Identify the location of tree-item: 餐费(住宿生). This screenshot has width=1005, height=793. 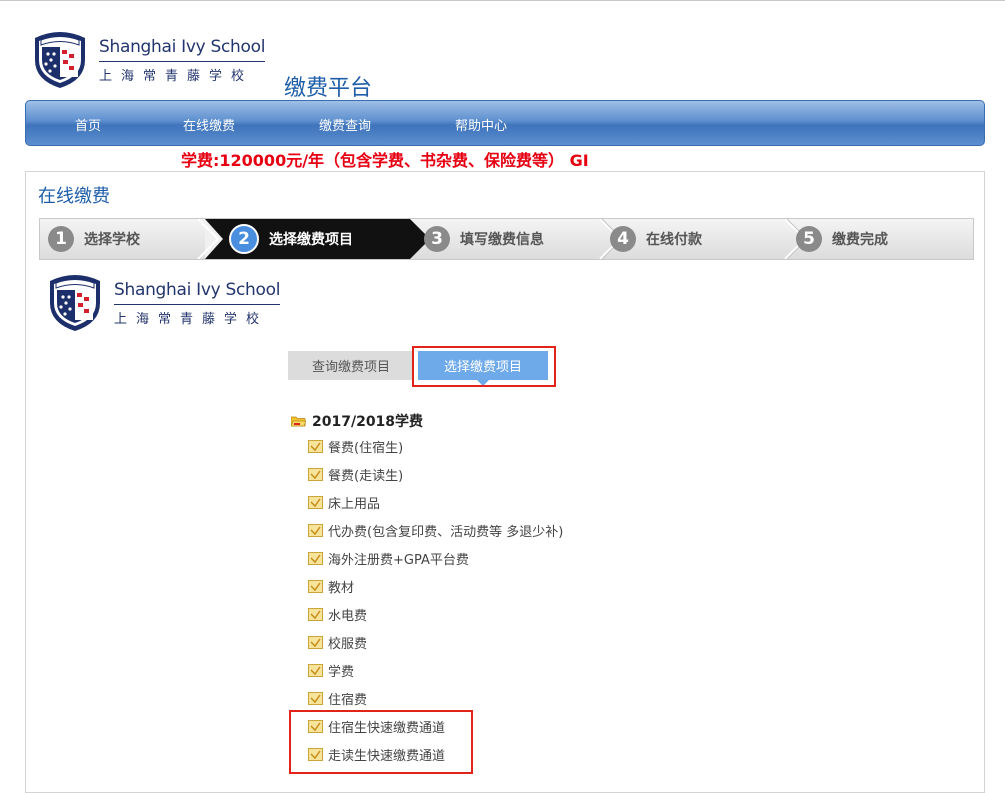
(355, 446).